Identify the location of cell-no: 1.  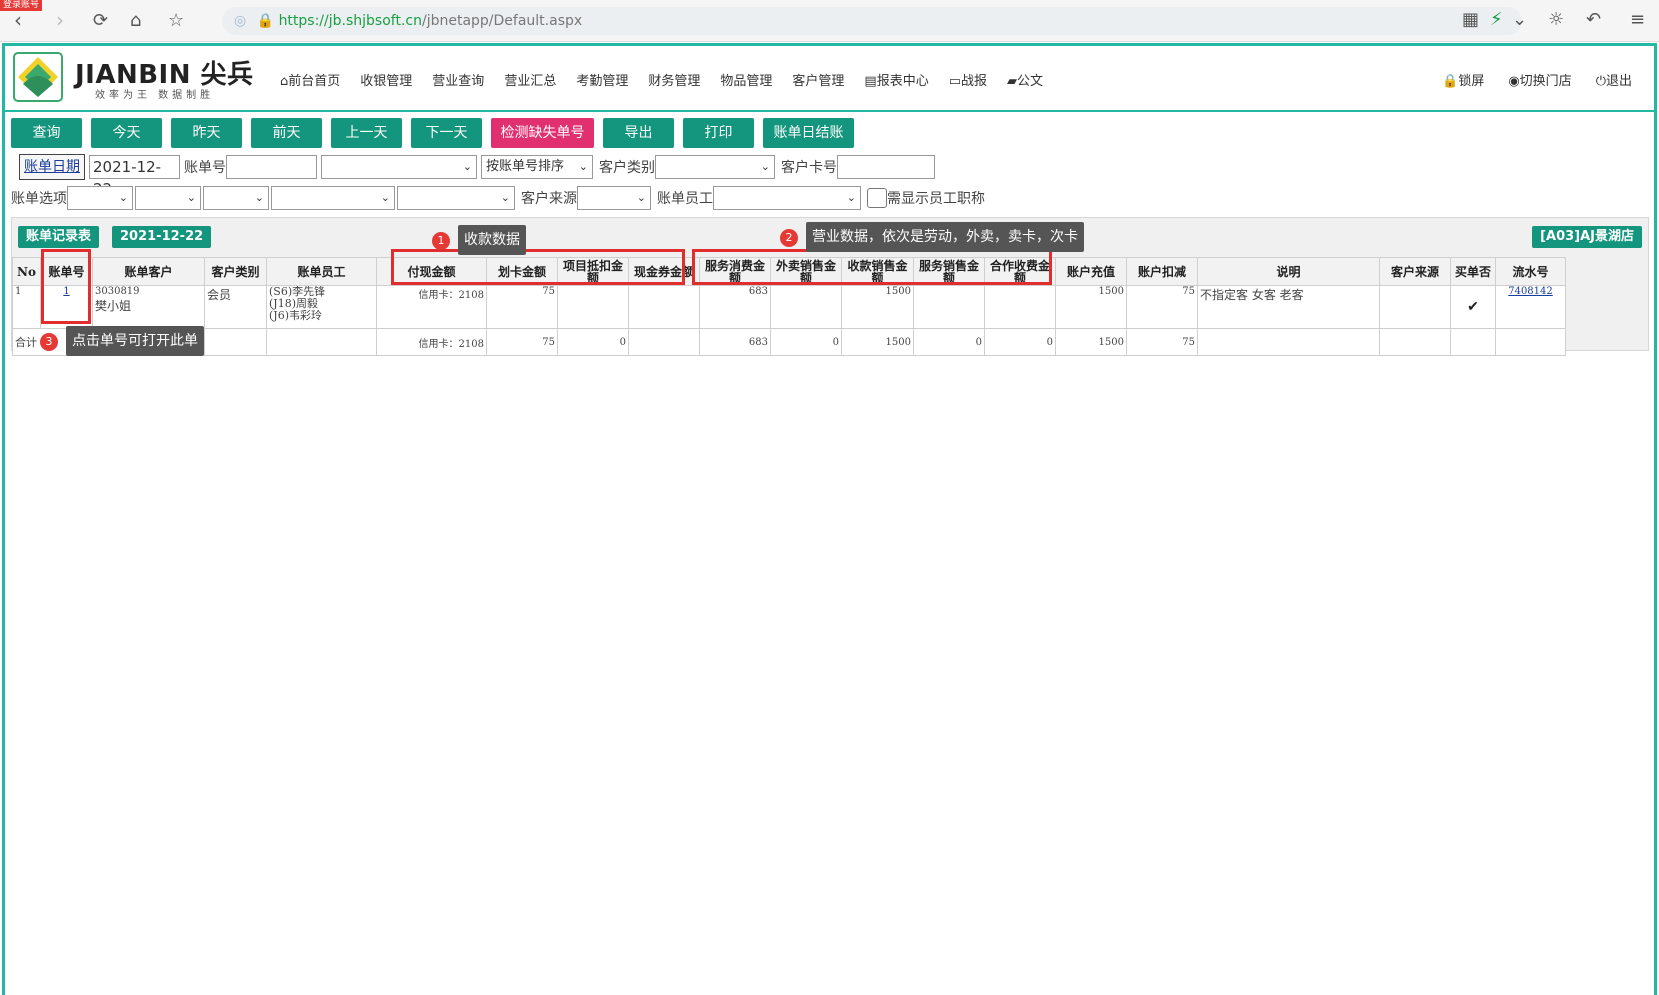
(26, 307).